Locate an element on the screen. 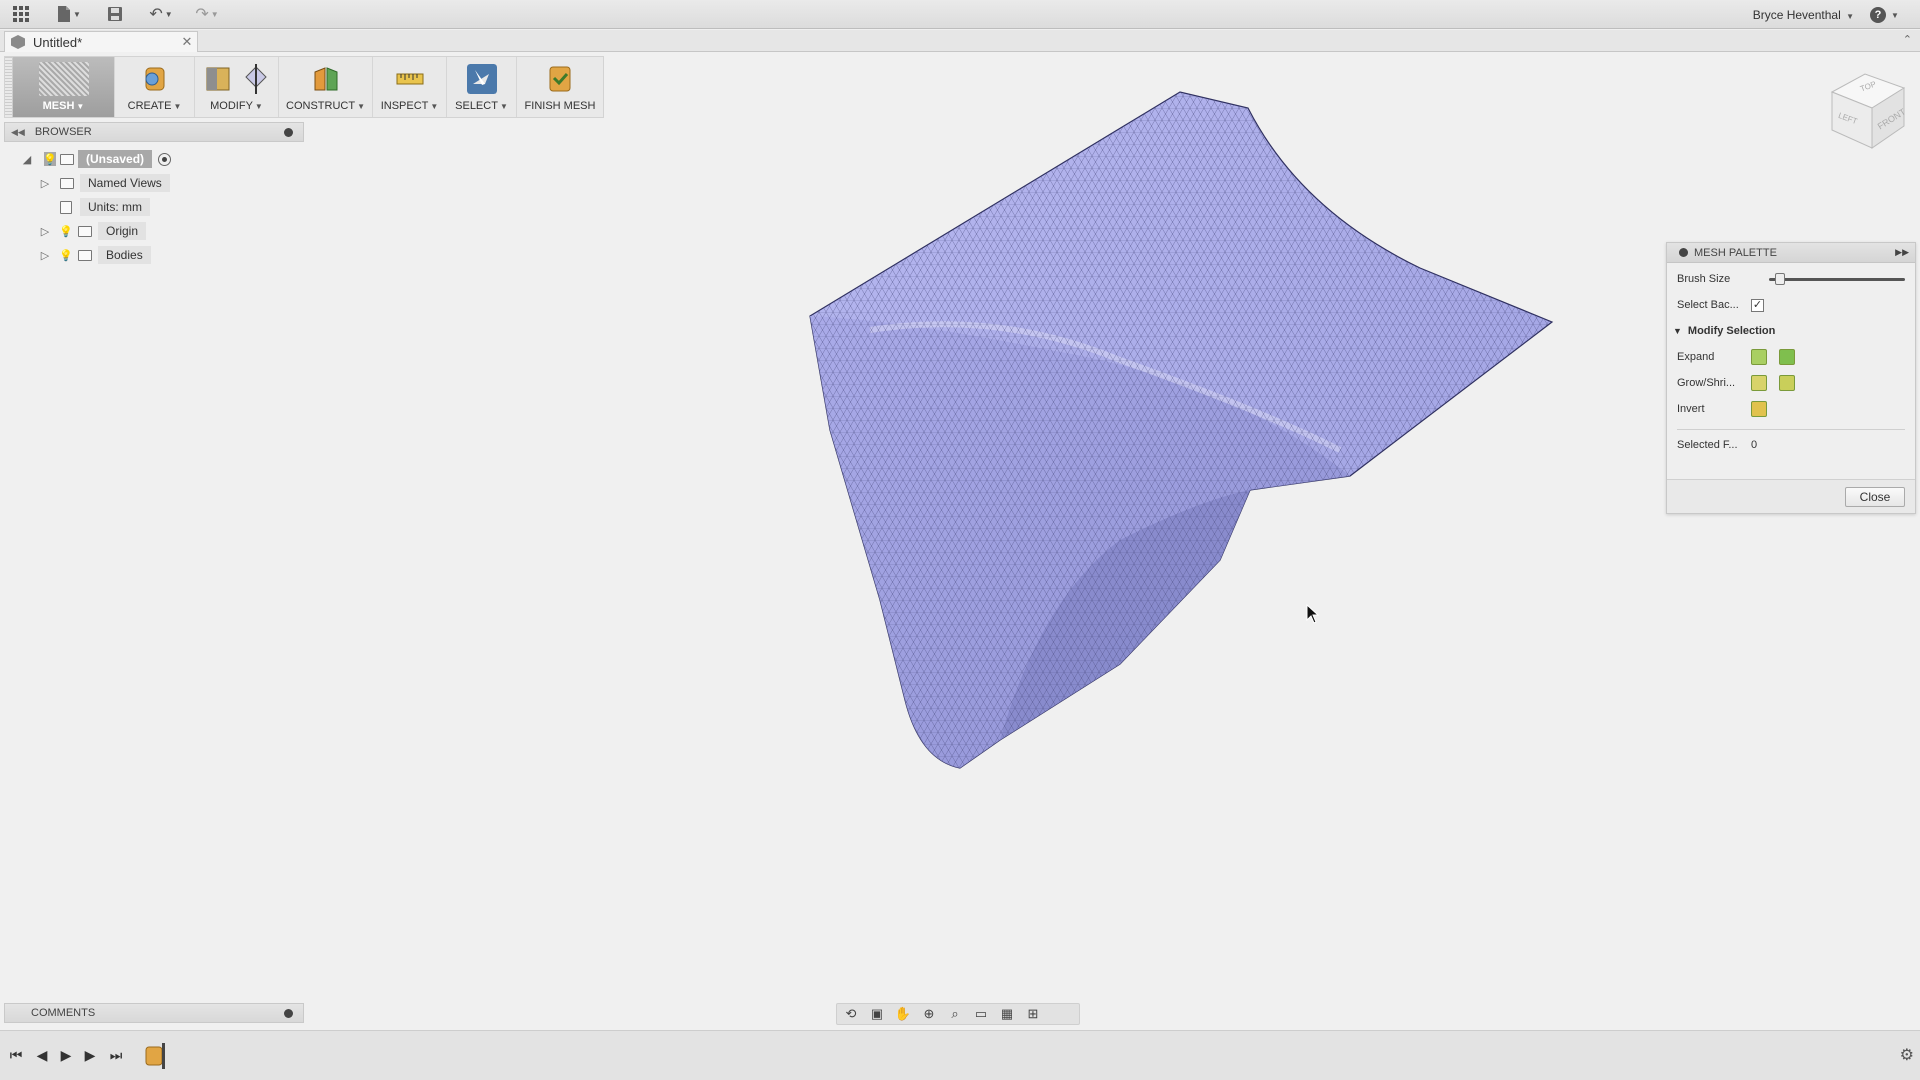 Image resolution: width=1920 pixels, height=1080 pixels. comments-panel: COMMENTS is located at coordinates (154, 1013).